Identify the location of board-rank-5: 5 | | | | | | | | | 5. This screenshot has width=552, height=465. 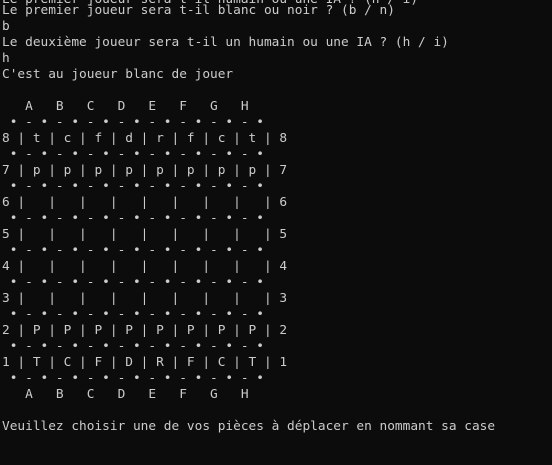
(145, 234).